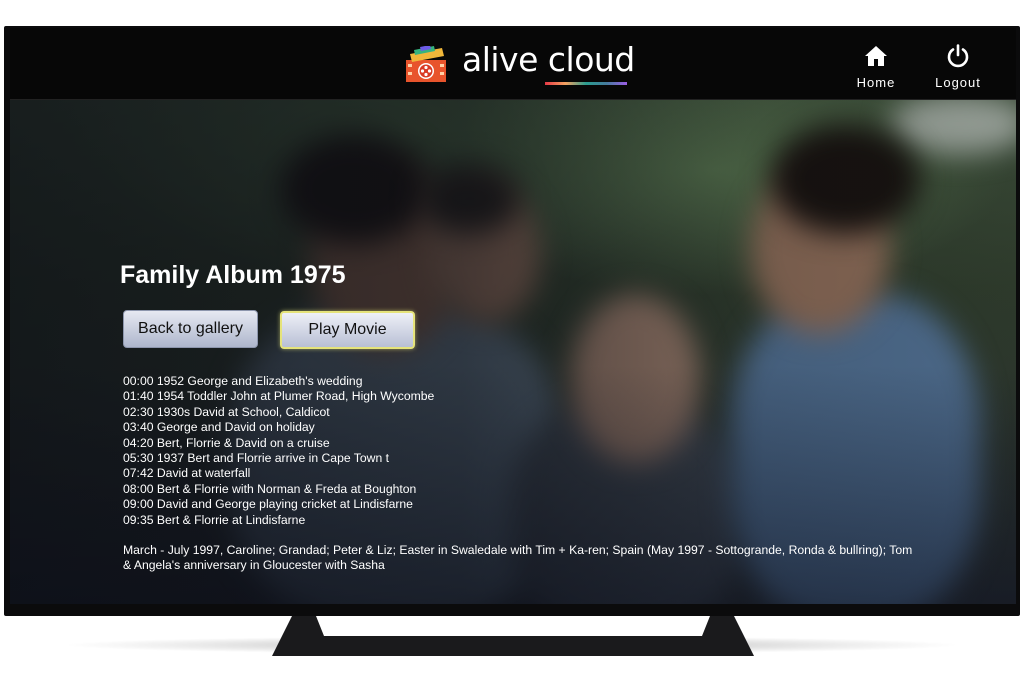 This screenshot has width=1024, height=683. Describe the element at coordinates (423, 520) in the screenshot. I see `chapter-item: 09:35 Bert & Florrie at Lindisfarne` at that location.